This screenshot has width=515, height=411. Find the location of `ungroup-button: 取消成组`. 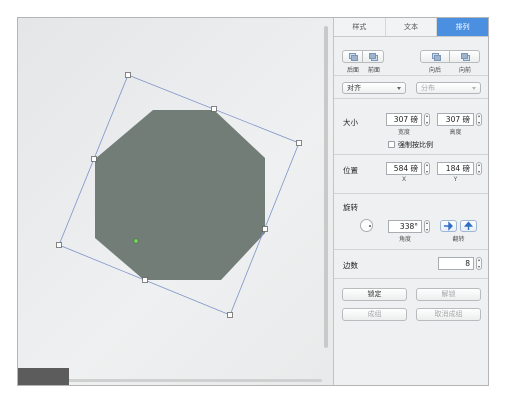

ungroup-button: 取消成组 is located at coordinates (448, 314).